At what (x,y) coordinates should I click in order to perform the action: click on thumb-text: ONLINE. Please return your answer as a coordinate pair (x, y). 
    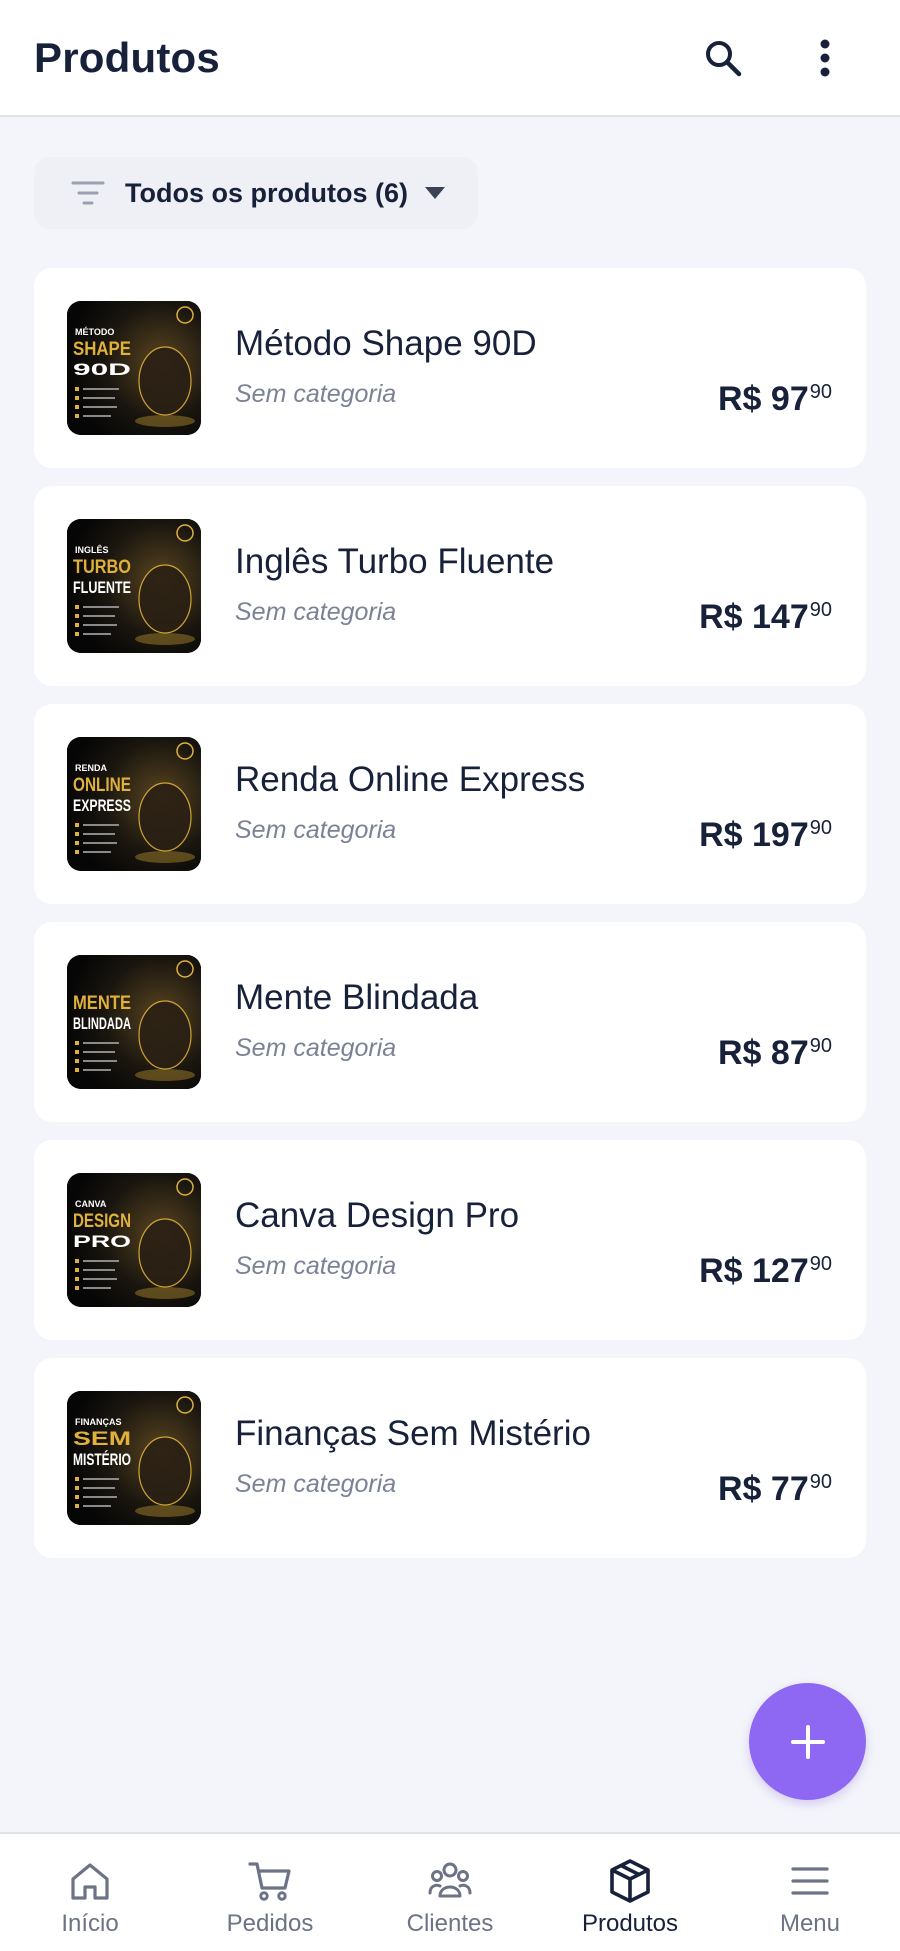
    Looking at the image, I should click on (102, 785).